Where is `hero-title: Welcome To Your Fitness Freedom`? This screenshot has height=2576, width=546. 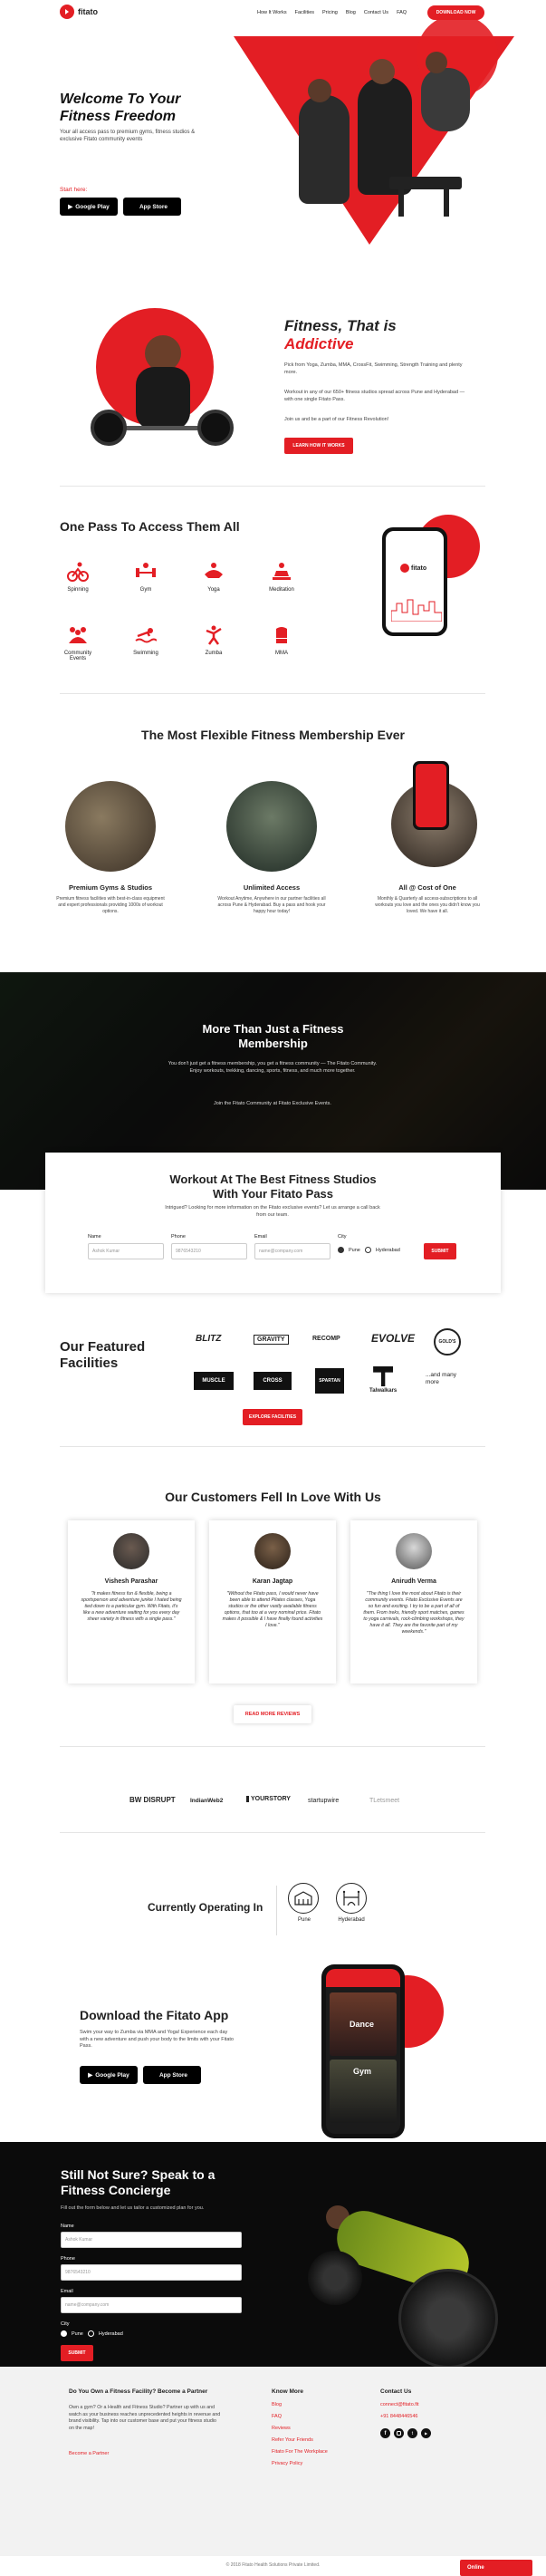
hero-title: Welcome To Your Fitness Freedom is located at coordinates (120, 108).